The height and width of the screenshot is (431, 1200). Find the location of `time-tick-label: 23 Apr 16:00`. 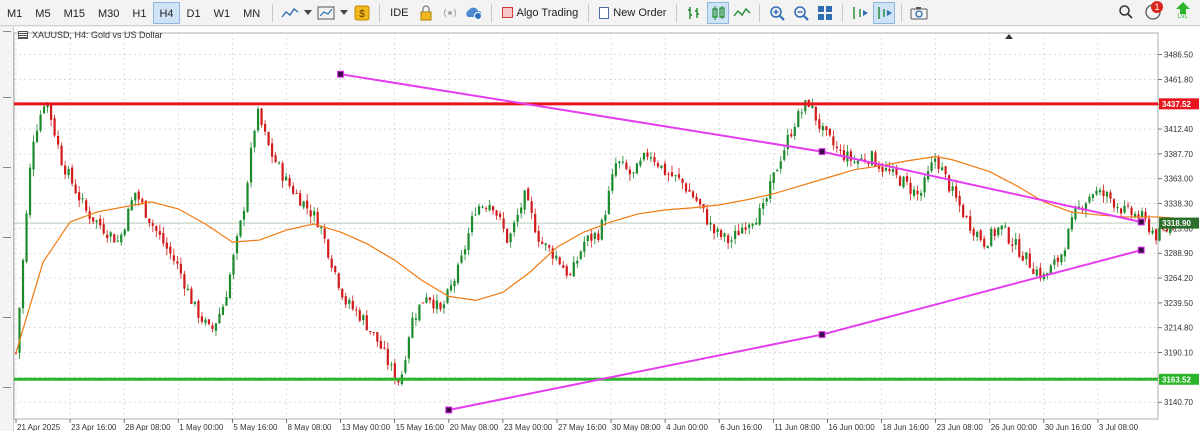

time-tick-label: 23 Apr 16:00 is located at coordinates (94, 427).